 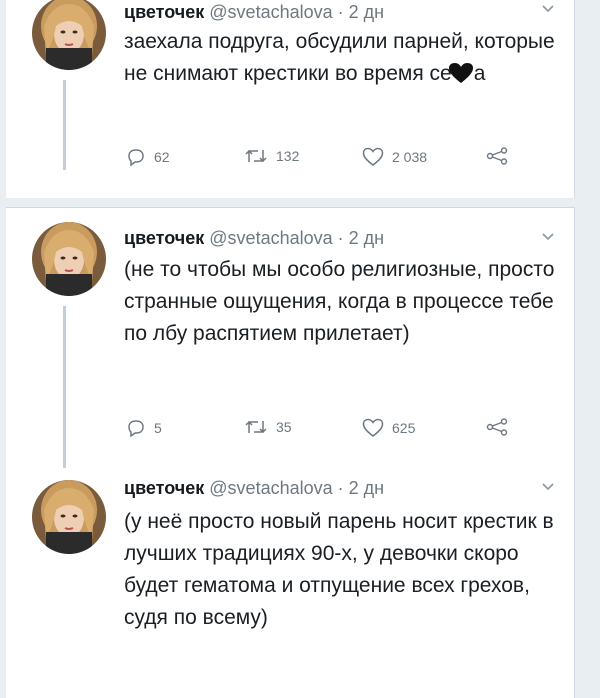 What do you see at coordinates (162, 157) in the screenshot?
I see `reply-count: 62` at bounding box center [162, 157].